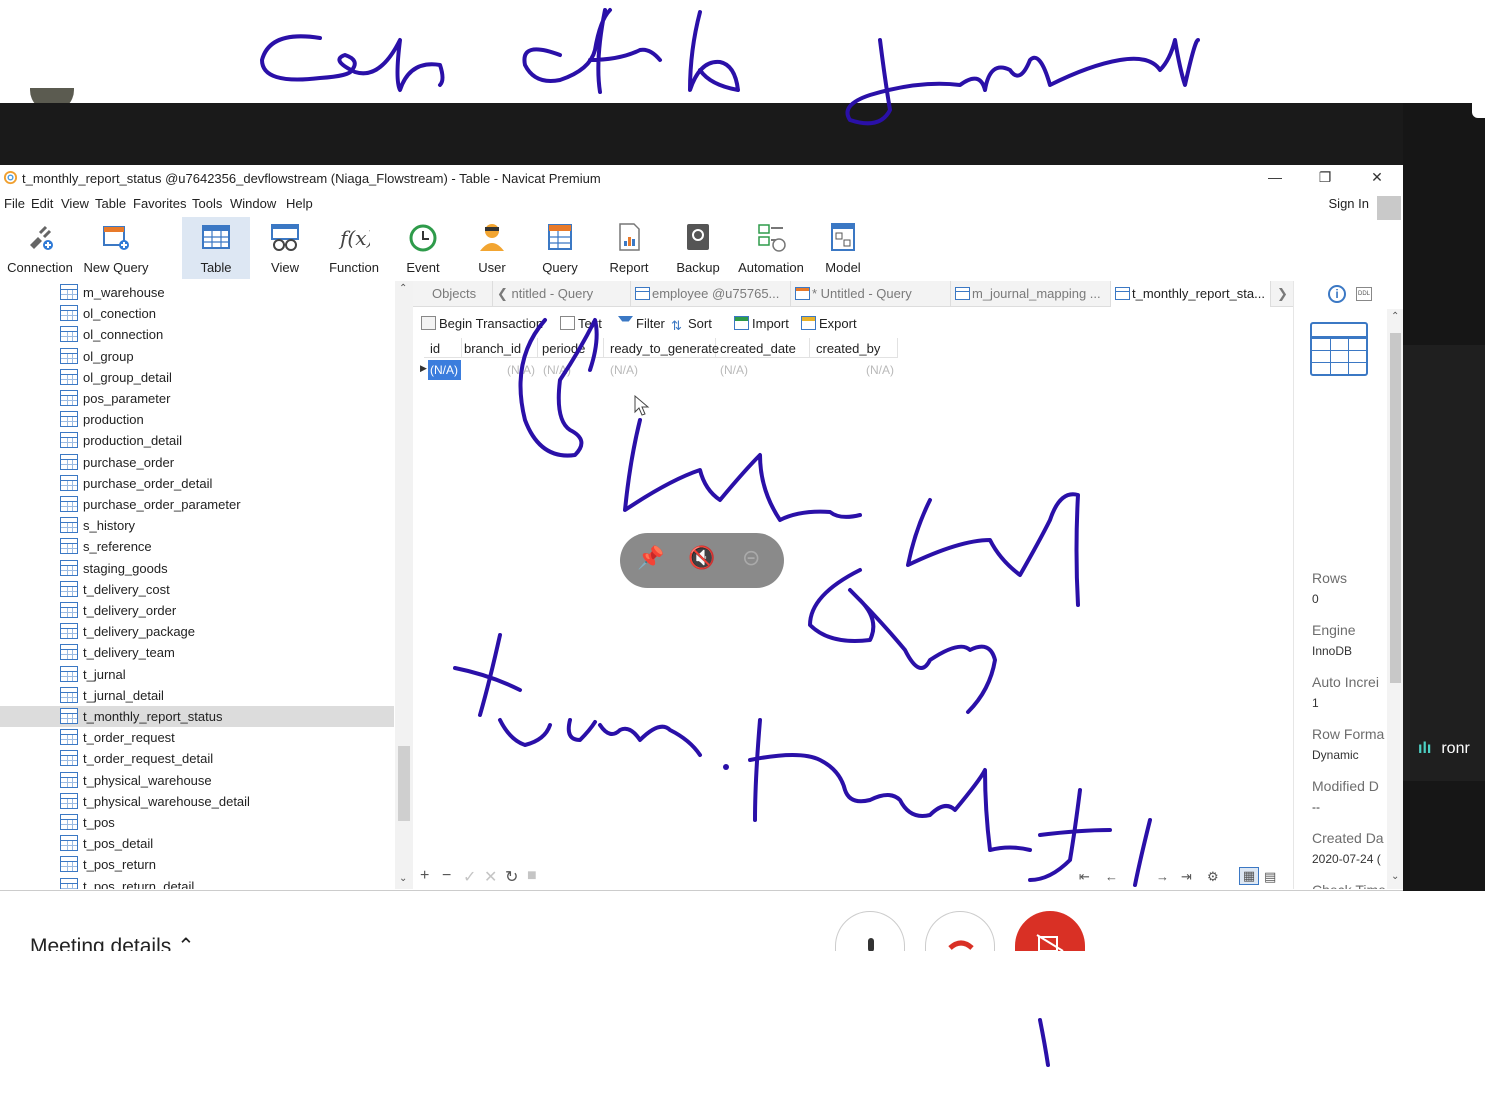 This screenshot has width=1485, height=1095. Describe the element at coordinates (1275, 178) in the screenshot. I see `minimize-button: —` at that location.